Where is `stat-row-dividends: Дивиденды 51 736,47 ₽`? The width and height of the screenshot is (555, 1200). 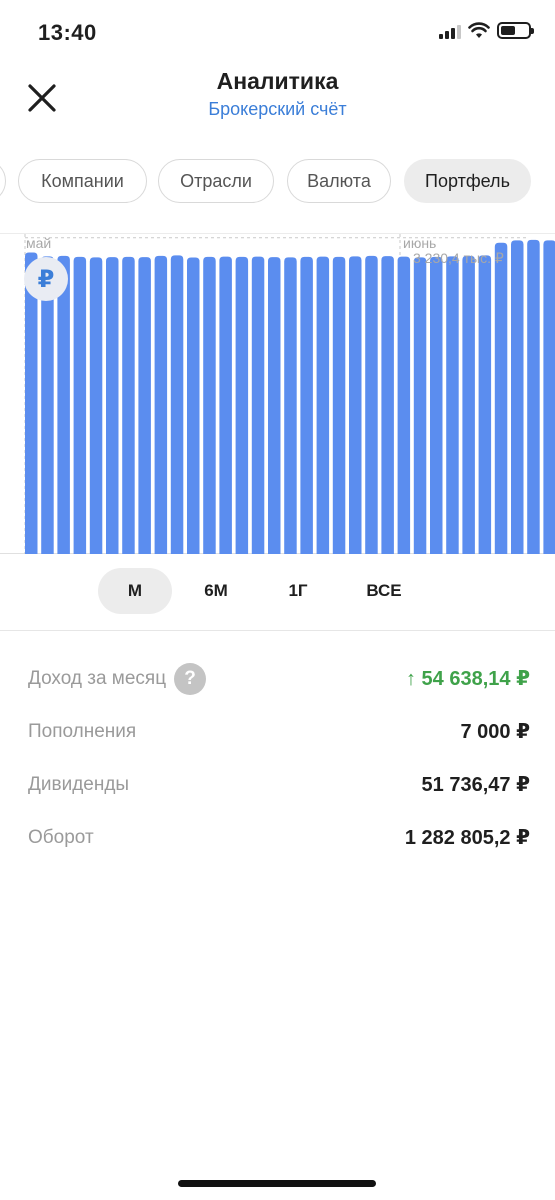
stat-row-dividends: Дивиденды 51 736,47 ₽ is located at coordinates (279, 784).